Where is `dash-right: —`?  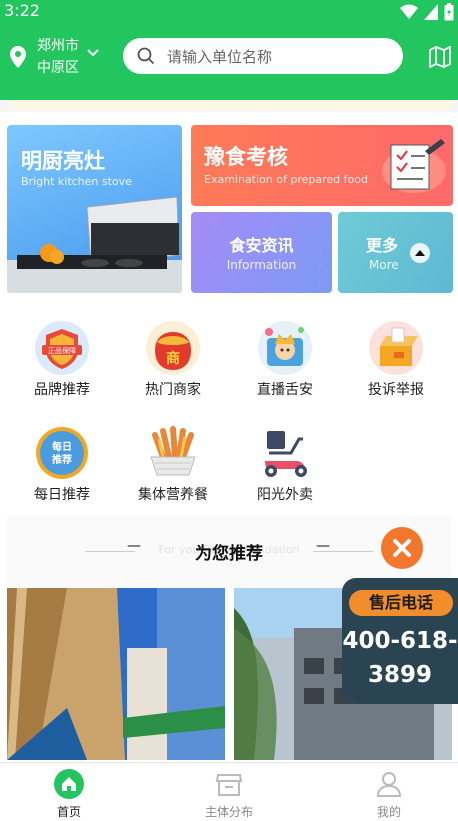
dash-right: — is located at coordinates (323, 546).